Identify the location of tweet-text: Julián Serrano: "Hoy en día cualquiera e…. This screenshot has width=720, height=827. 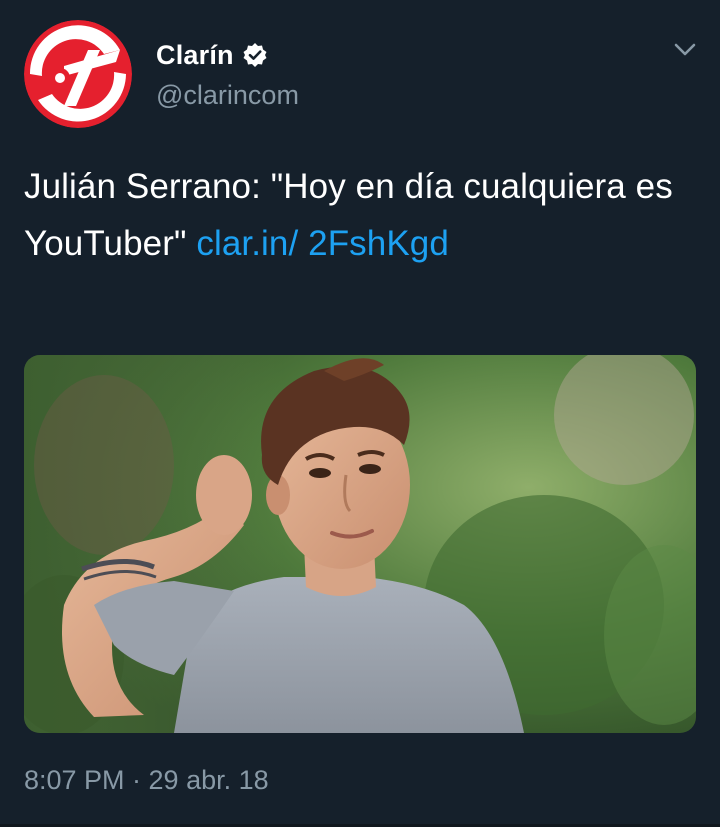
(354, 215).